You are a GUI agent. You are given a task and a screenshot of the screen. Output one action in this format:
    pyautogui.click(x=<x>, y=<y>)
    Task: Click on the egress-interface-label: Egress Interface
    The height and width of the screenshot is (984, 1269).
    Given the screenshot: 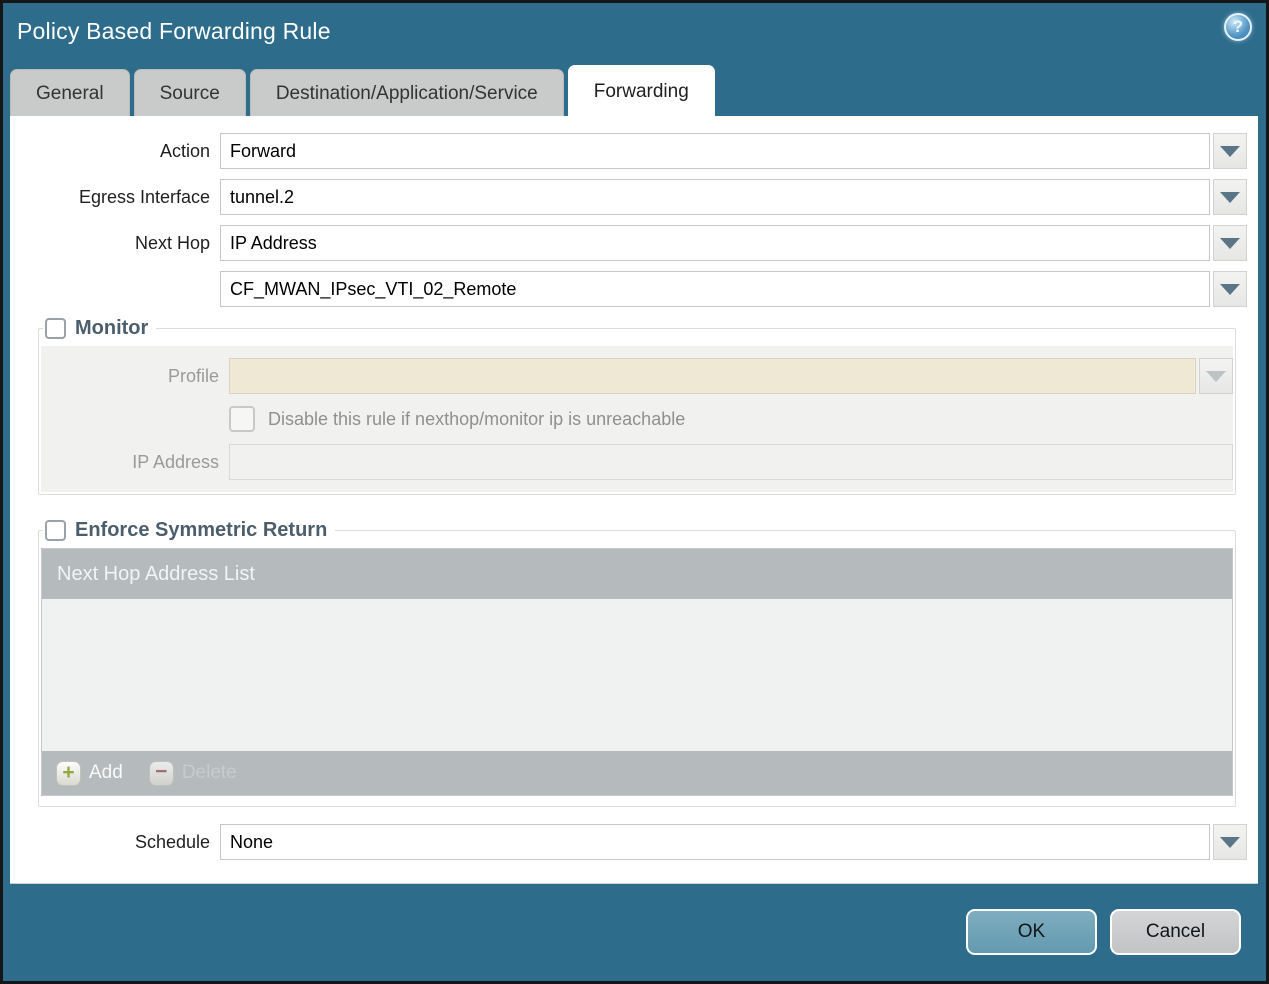 What is the action you would take?
    pyautogui.click(x=144, y=196)
    